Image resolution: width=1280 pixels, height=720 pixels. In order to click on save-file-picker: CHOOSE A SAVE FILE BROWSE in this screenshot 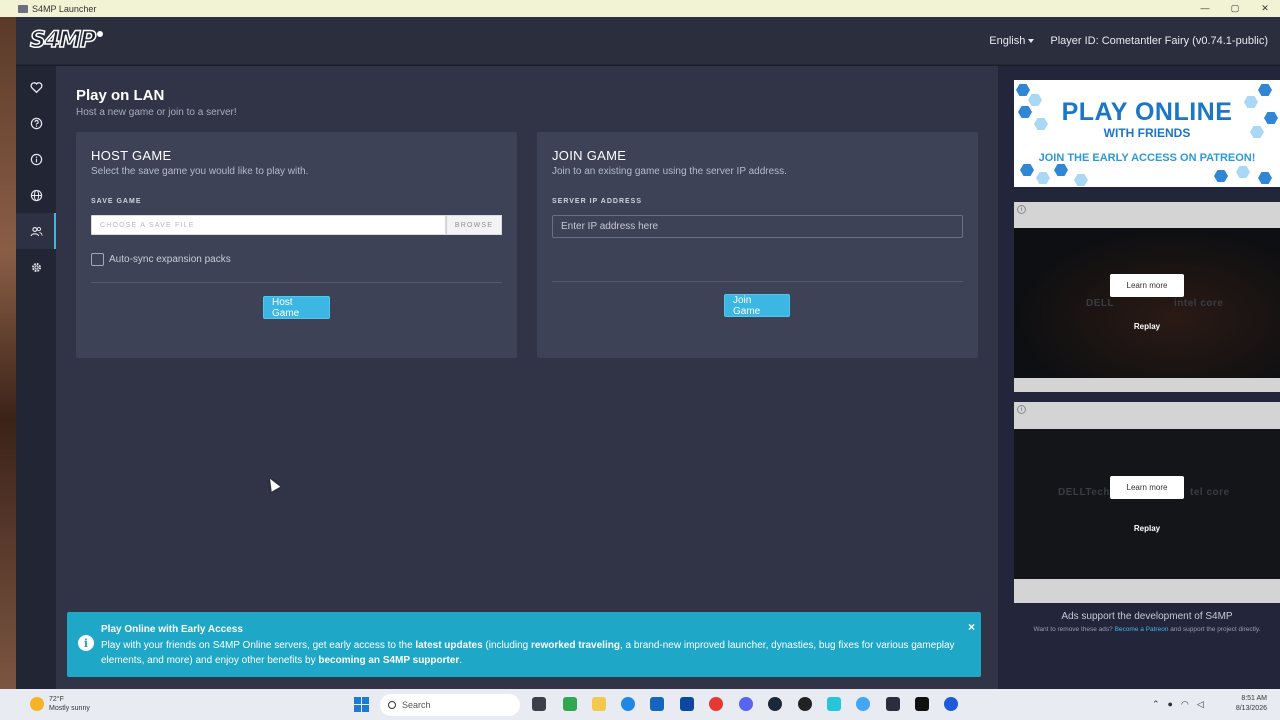, I will do `click(296, 225)`.